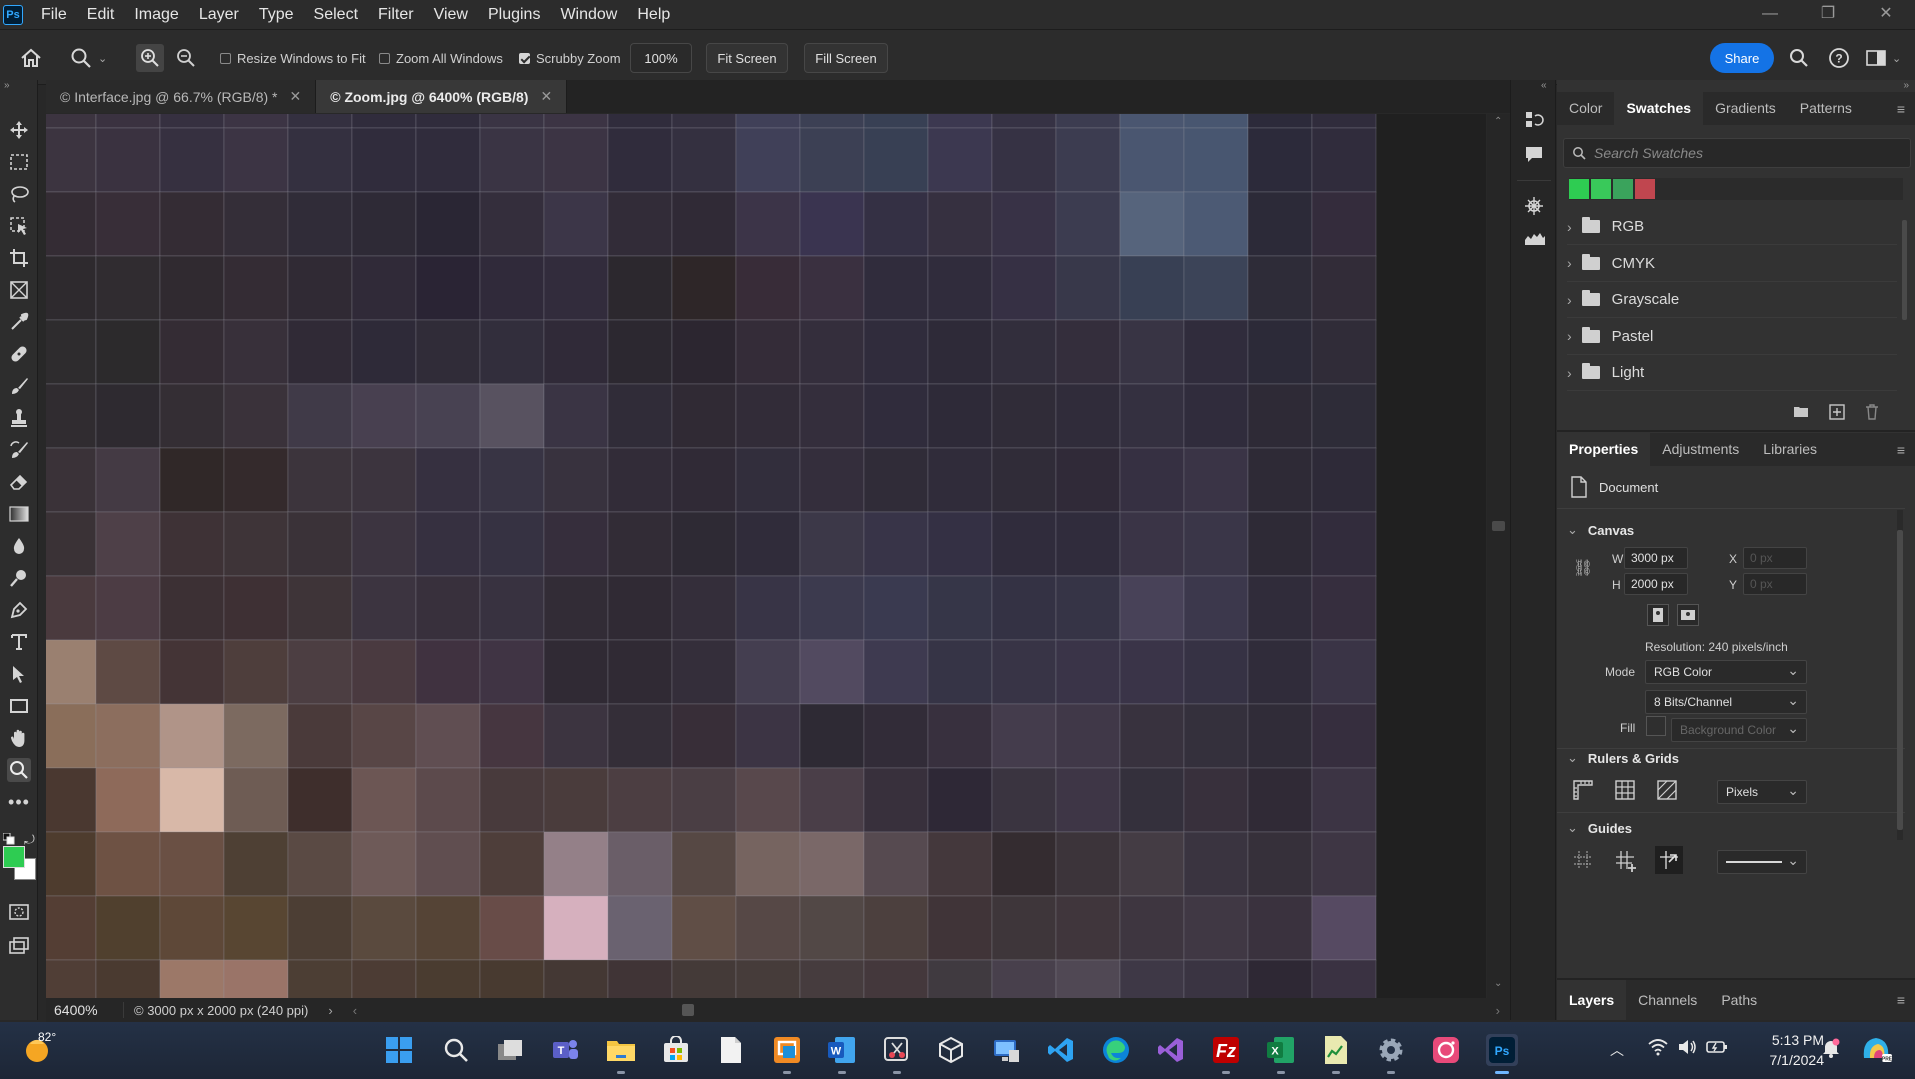  What do you see at coordinates (19, 322) in the screenshot?
I see `eyedropper-tool` at bounding box center [19, 322].